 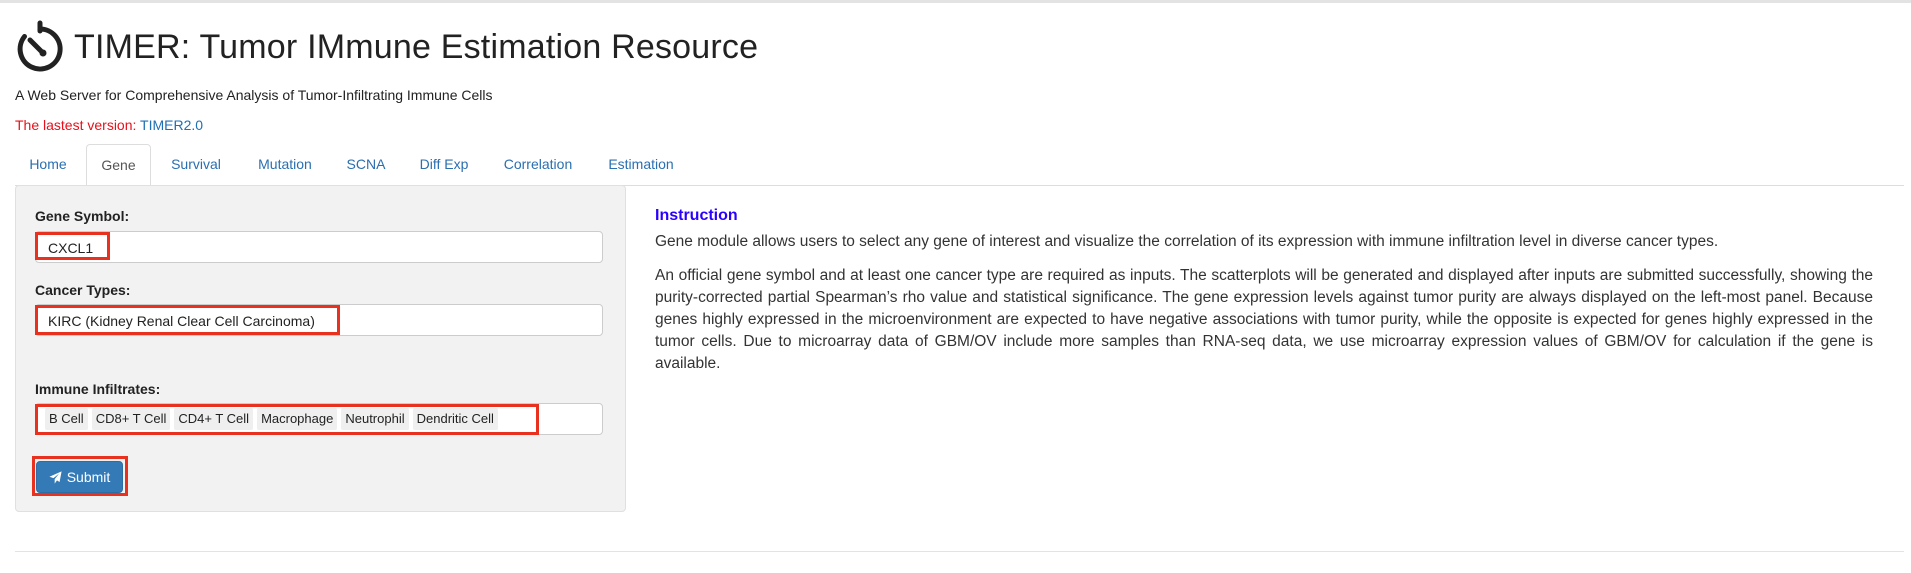 I want to click on gene-symbol-input: CXCL1, so click(x=319, y=247).